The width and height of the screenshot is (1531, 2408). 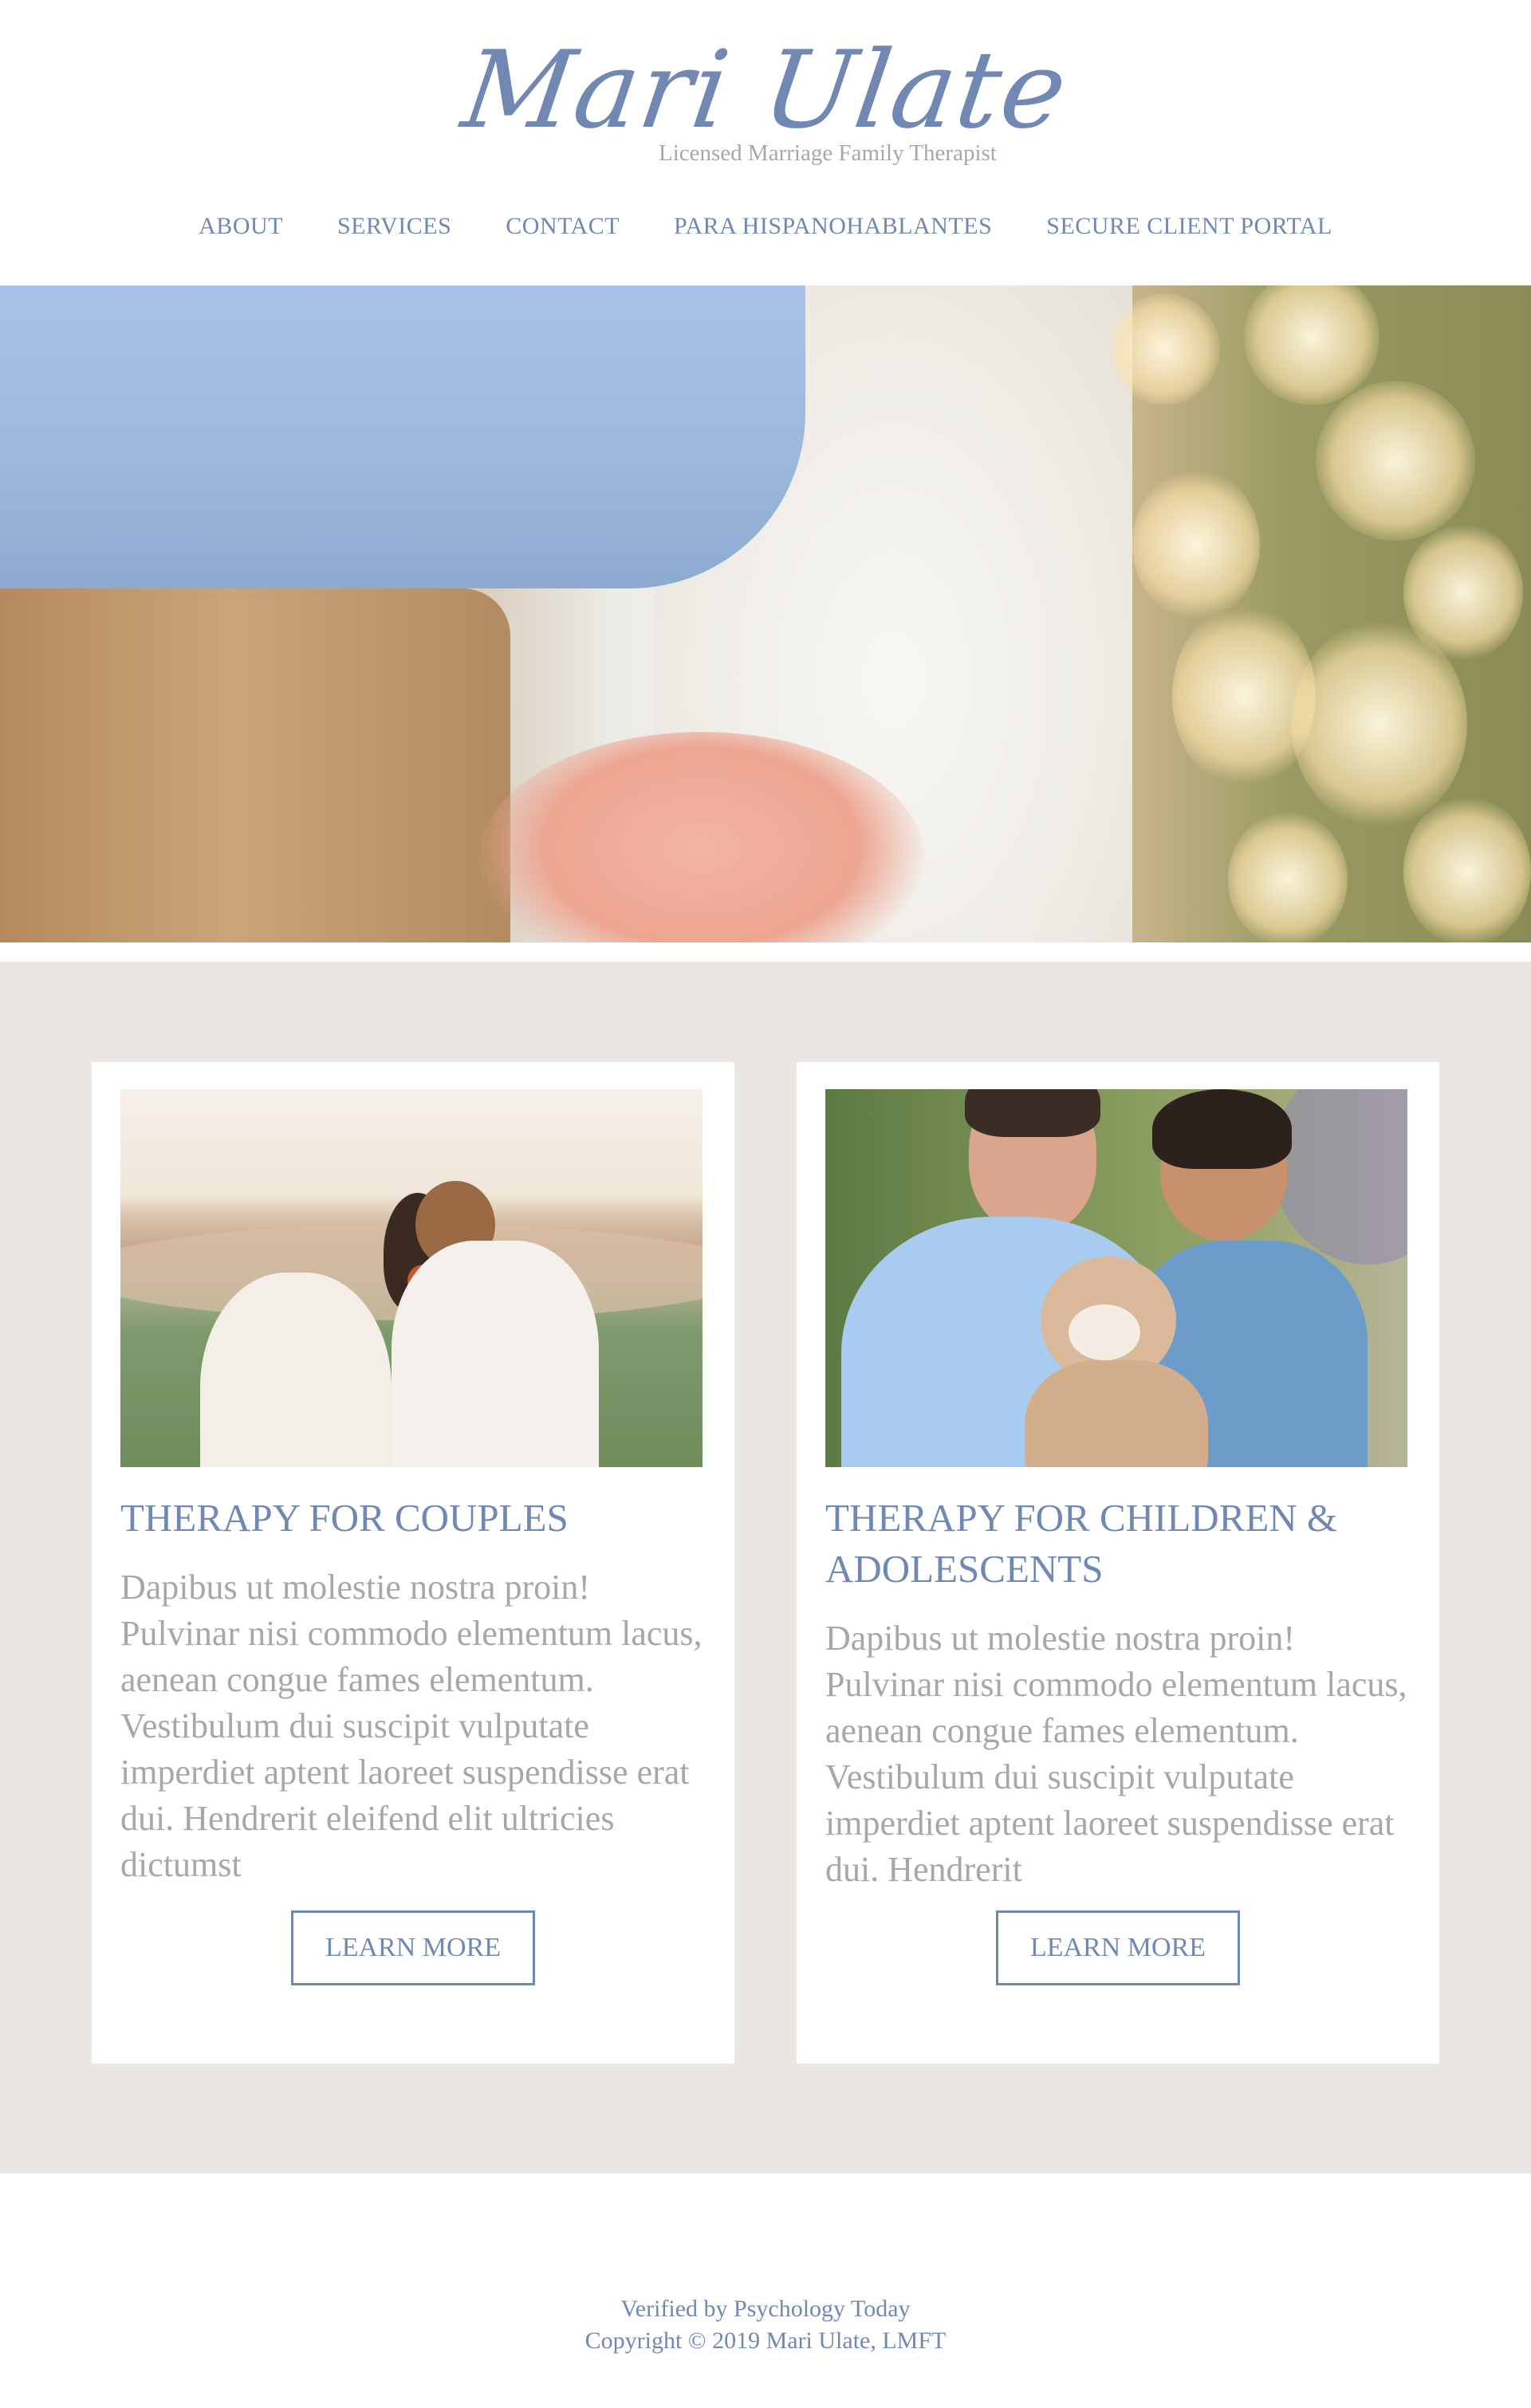 I want to click on children-learn-more-button: LEARN MORE, so click(x=1118, y=1947).